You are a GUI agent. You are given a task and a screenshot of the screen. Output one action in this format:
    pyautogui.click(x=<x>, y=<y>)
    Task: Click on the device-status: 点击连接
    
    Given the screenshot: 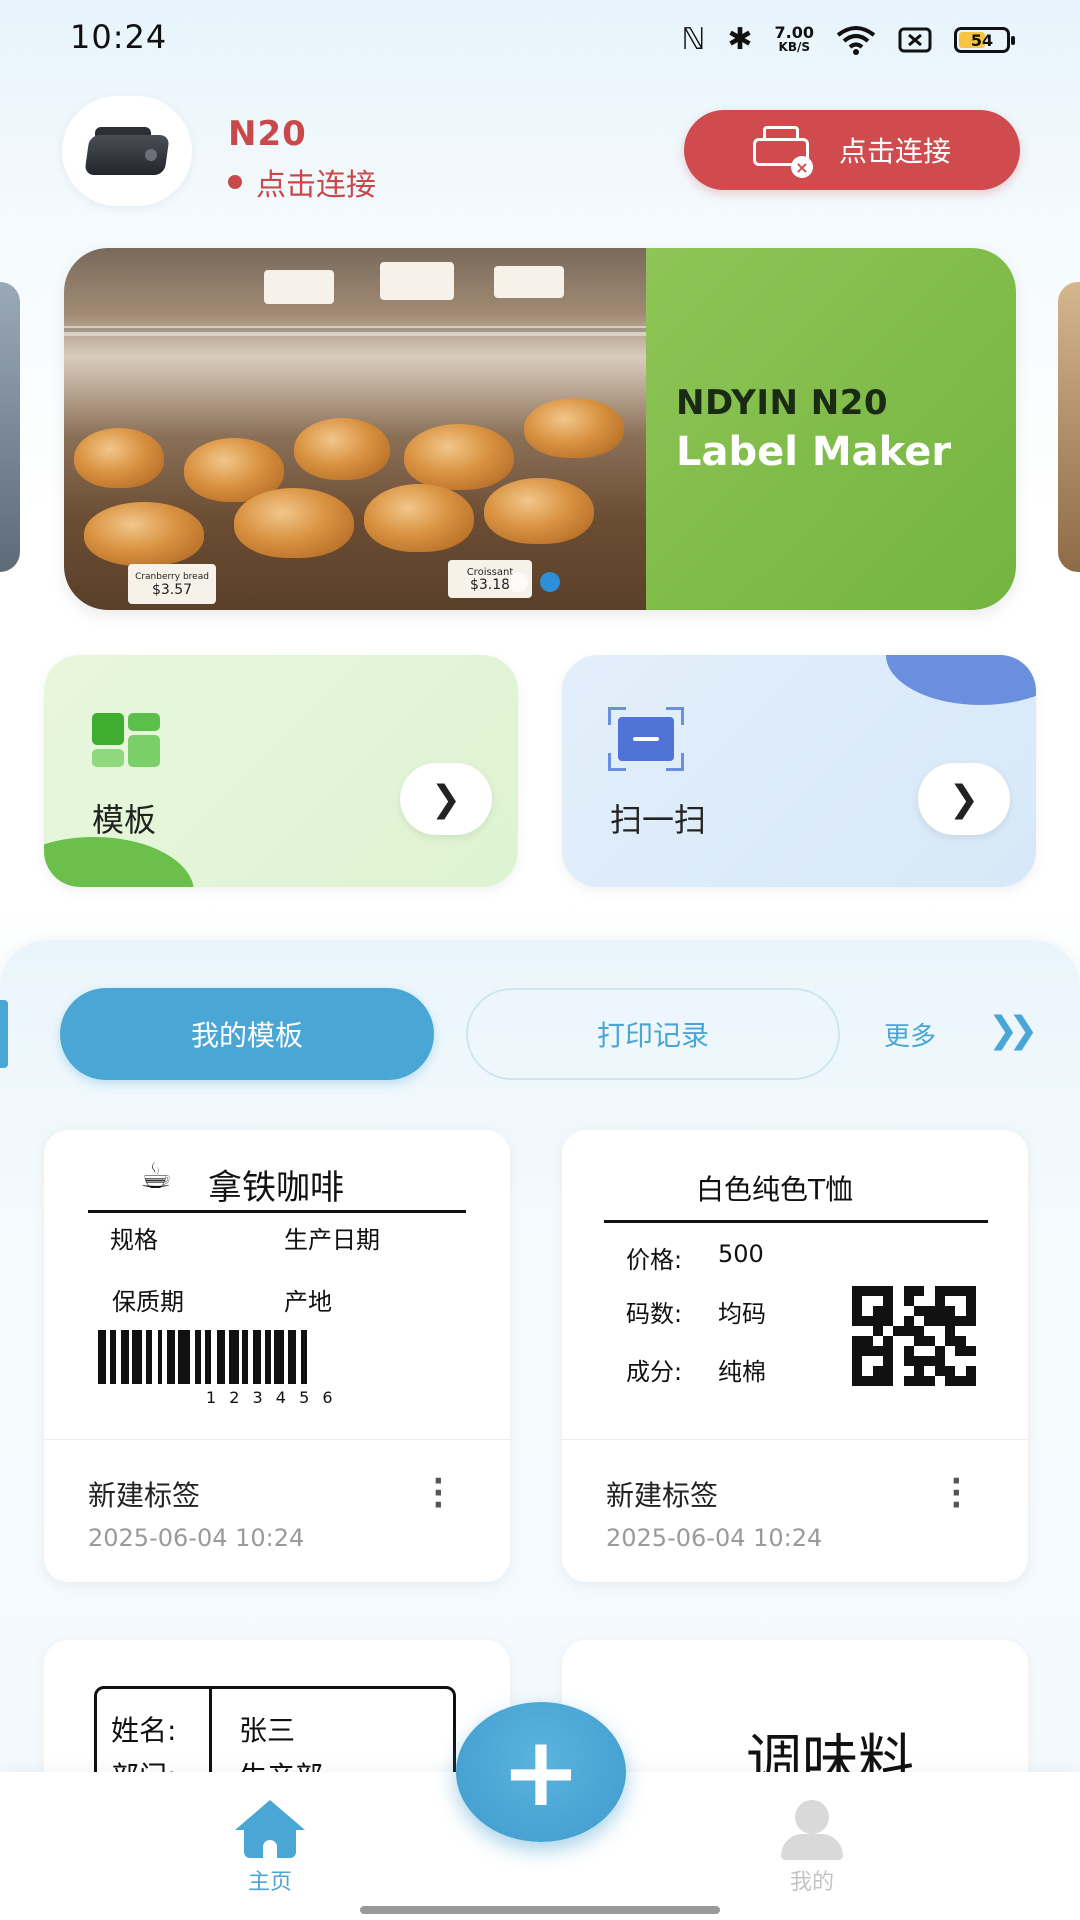 What is the action you would take?
    pyautogui.click(x=302, y=182)
    